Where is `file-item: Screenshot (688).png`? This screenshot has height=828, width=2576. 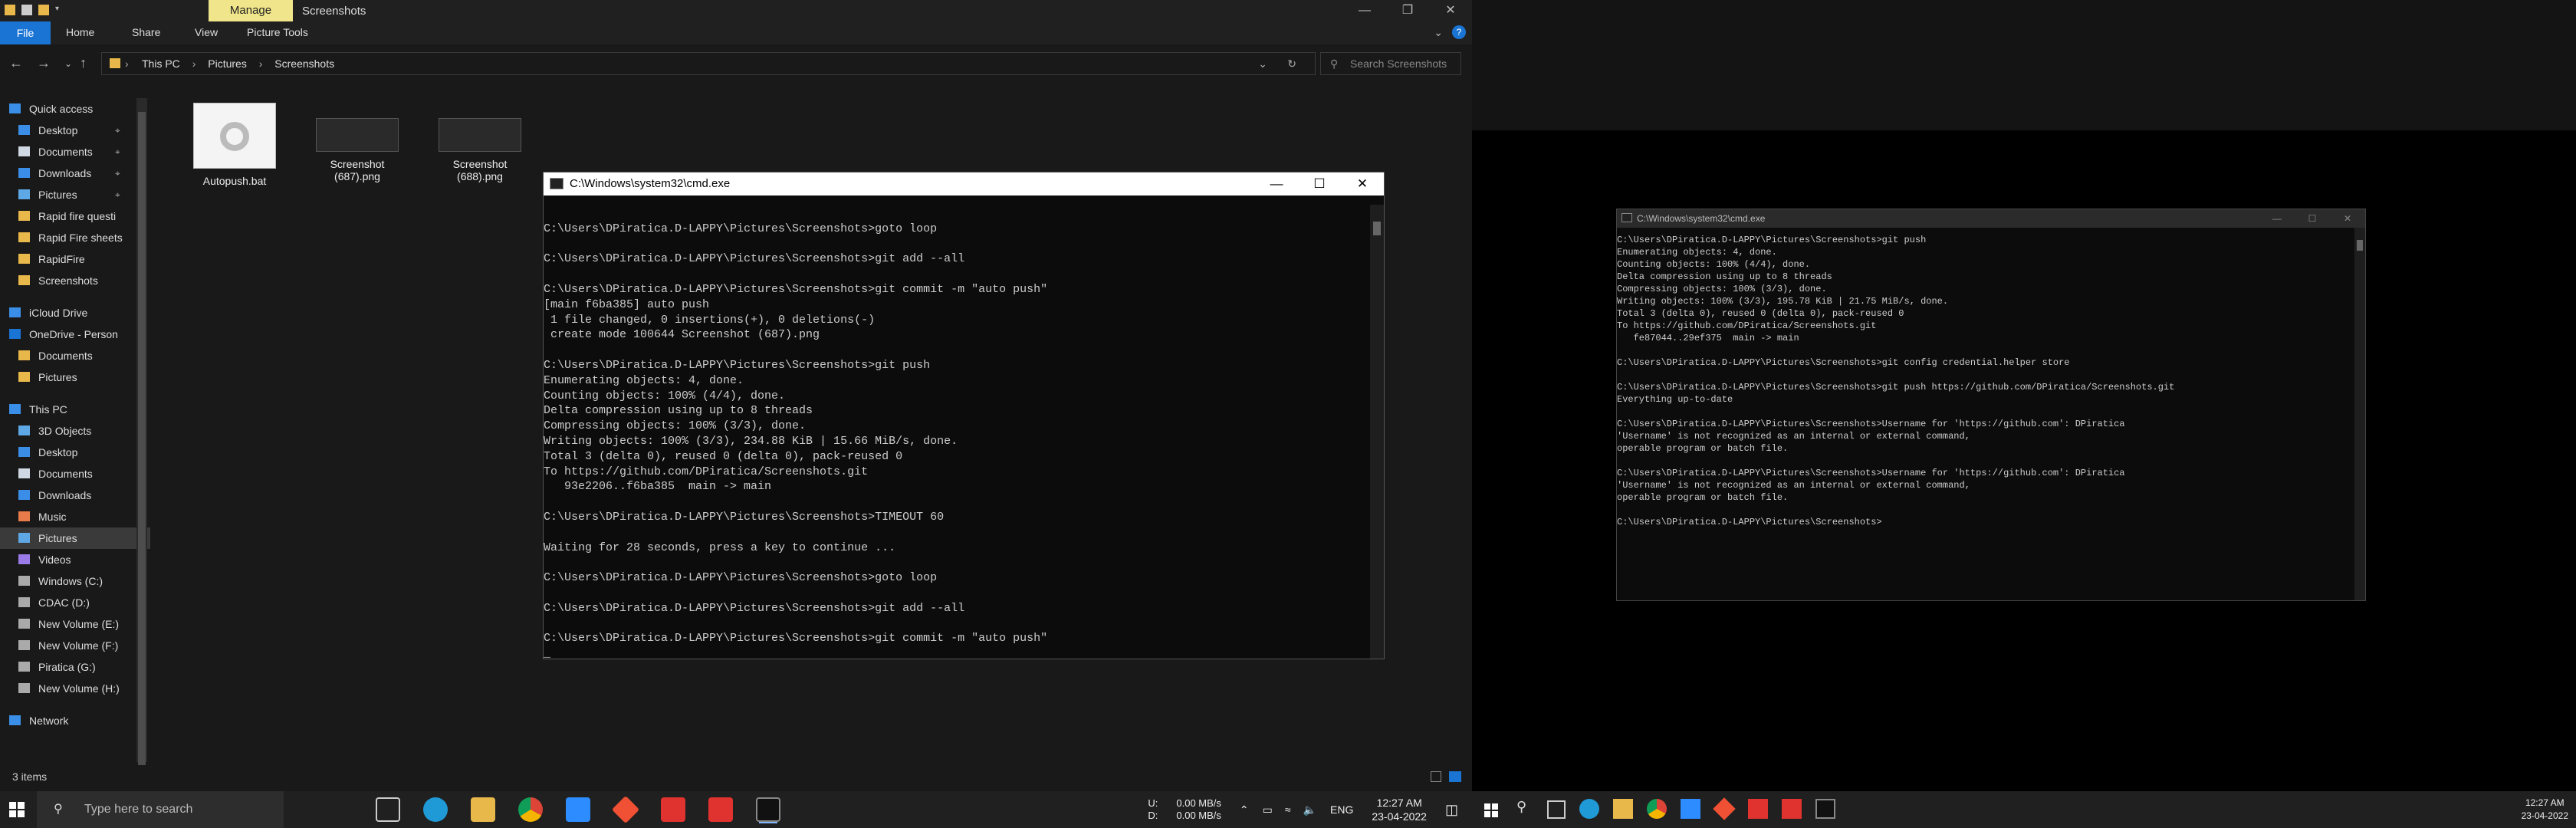
file-item: Screenshot (688).png is located at coordinates (480, 143).